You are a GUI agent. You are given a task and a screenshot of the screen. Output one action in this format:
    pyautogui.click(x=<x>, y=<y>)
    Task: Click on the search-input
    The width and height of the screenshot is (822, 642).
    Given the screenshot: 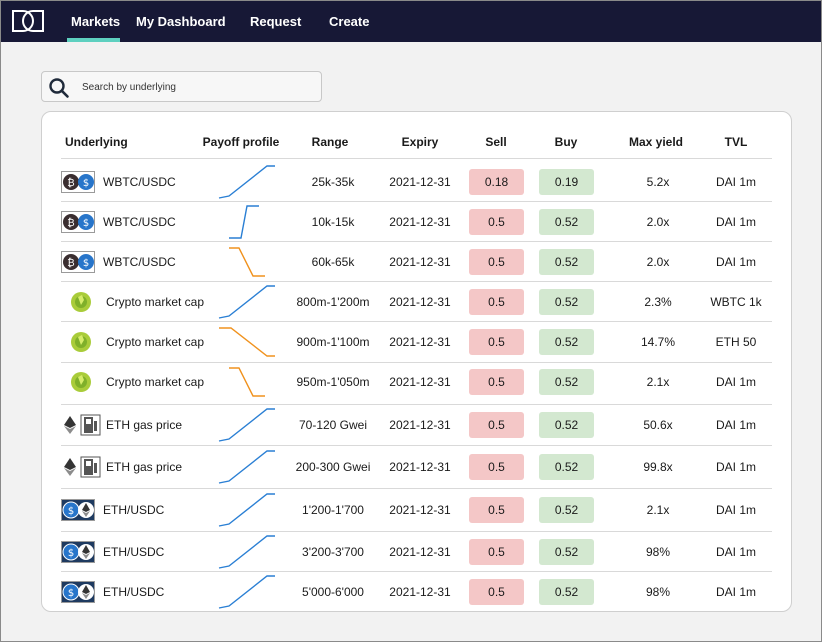 What is the action you would take?
    pyautogui.click(x=197, y=87)
    